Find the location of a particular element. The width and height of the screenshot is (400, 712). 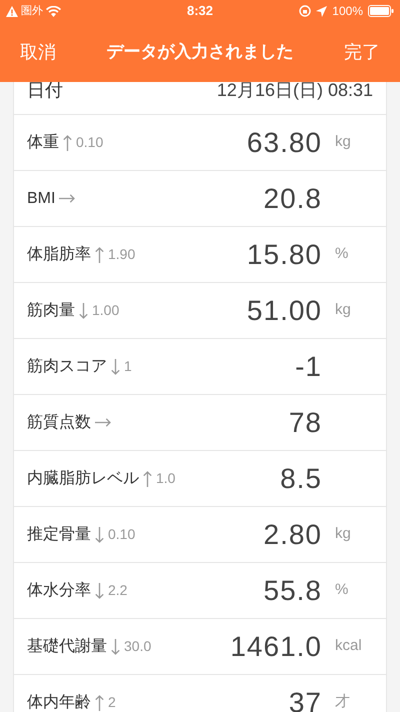

change-value: 1.90 is located at coordinates (122, 254).